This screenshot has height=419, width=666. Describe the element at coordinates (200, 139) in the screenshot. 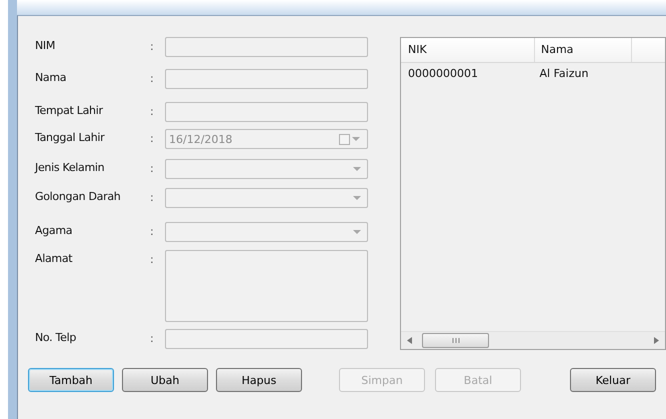

I see `date-value: 16/12/2018` at that location.